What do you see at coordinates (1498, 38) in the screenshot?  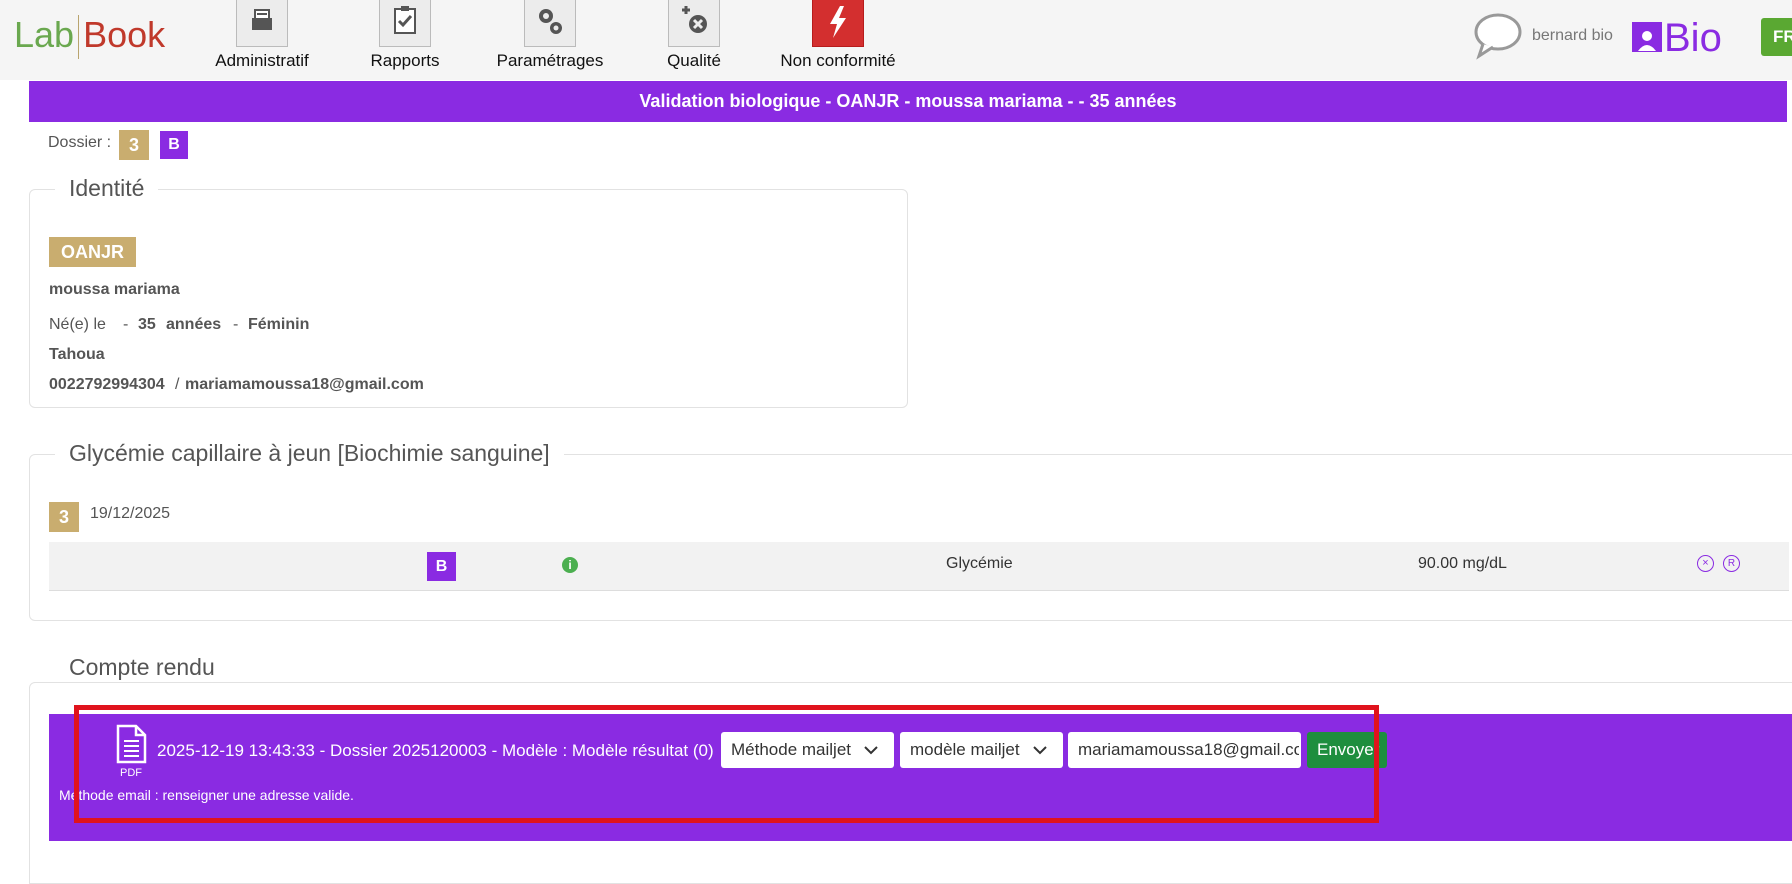 I see `chat-bubble-icon` at bounding box center [1498, 38].